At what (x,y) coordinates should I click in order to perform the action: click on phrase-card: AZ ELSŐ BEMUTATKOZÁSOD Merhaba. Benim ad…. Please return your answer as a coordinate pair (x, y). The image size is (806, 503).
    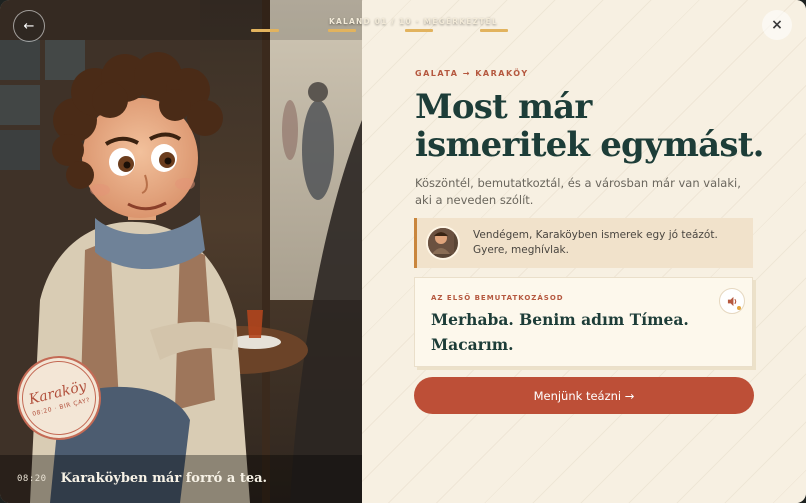
    Looking at the image, I should click on (583, 322).